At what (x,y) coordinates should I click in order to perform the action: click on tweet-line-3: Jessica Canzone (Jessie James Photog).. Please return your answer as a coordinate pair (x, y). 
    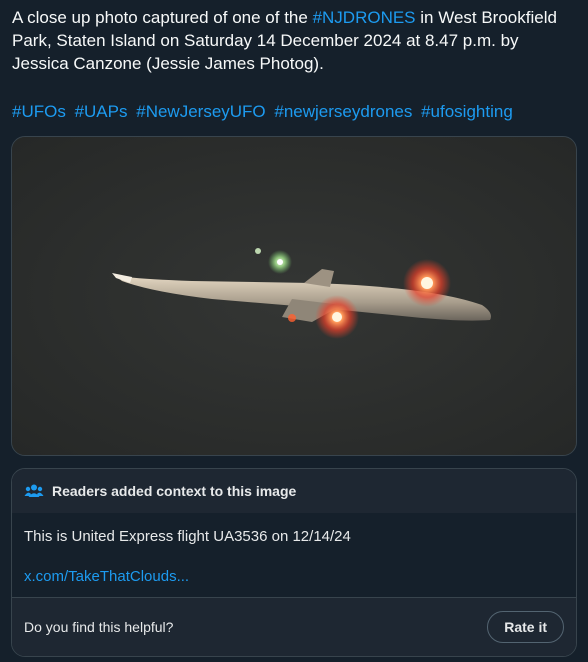
    Looking at the image, I should click on (168, 63).